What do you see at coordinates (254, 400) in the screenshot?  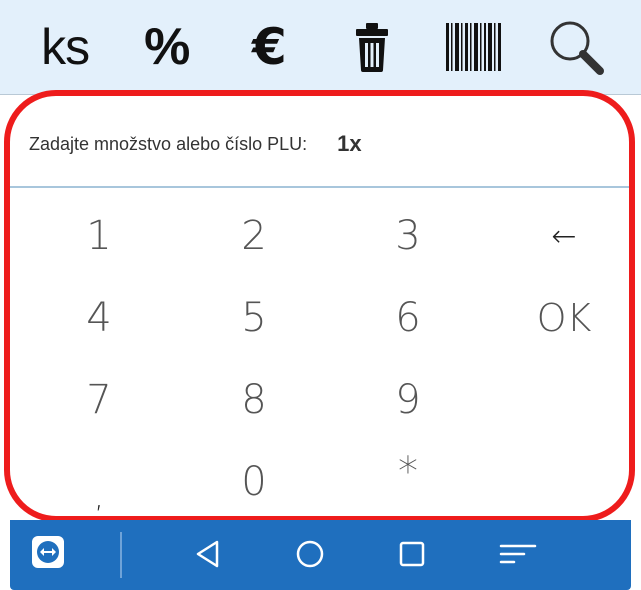 I see `key-8: 8` at bounding box center [254, 400].